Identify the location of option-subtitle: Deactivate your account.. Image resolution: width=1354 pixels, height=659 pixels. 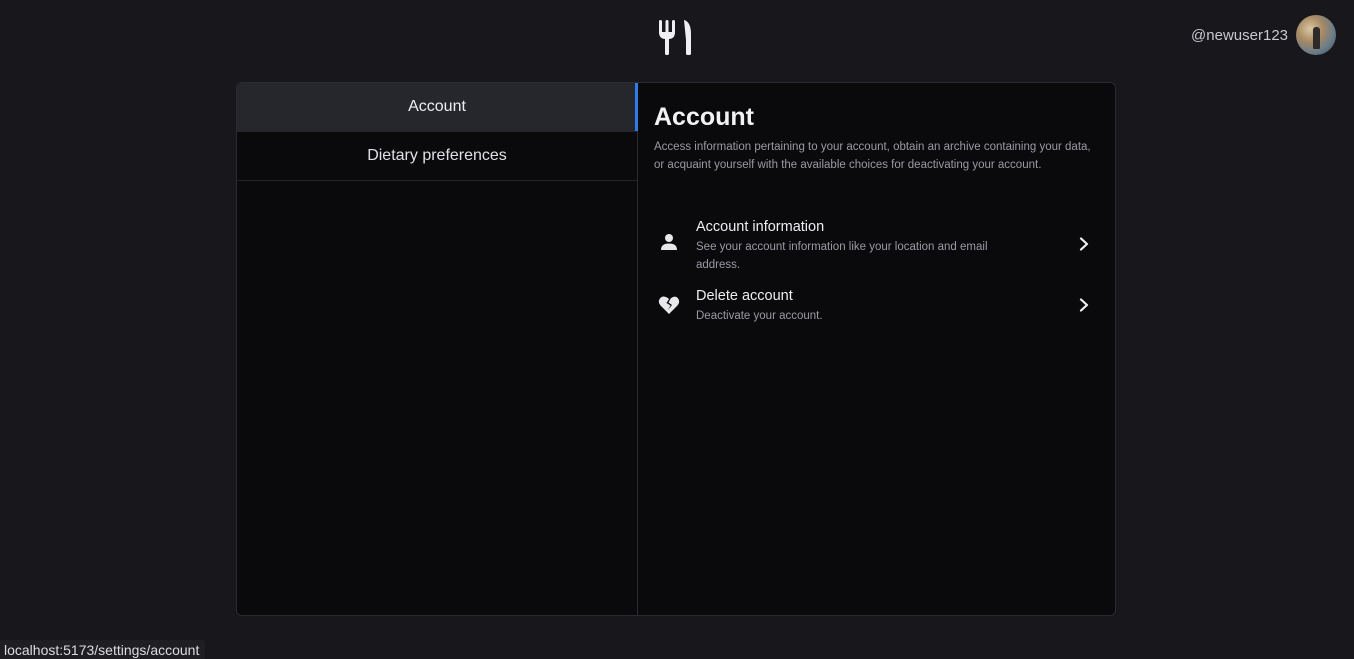
(759, 316).